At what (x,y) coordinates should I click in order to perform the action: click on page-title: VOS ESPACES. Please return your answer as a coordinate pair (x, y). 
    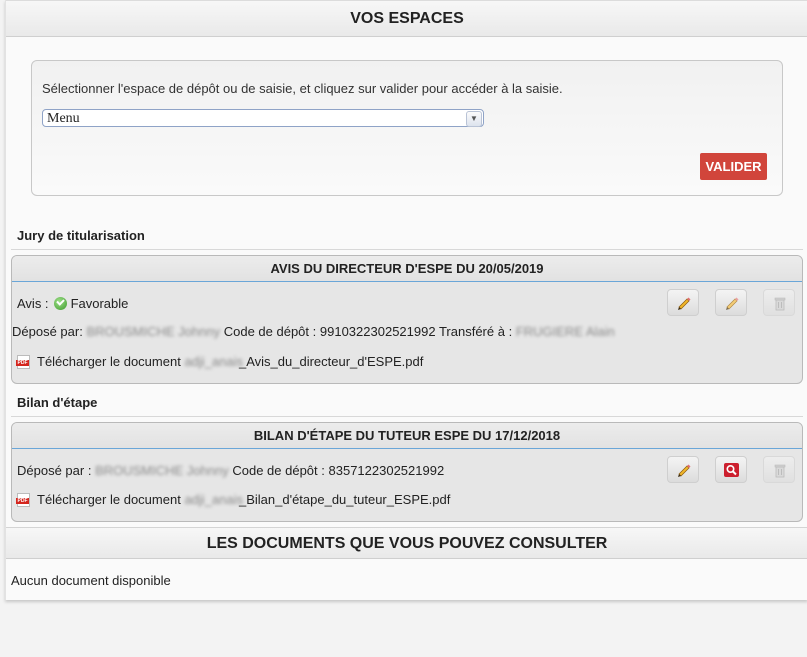
    Looking at the image, I should click on (406, 18).